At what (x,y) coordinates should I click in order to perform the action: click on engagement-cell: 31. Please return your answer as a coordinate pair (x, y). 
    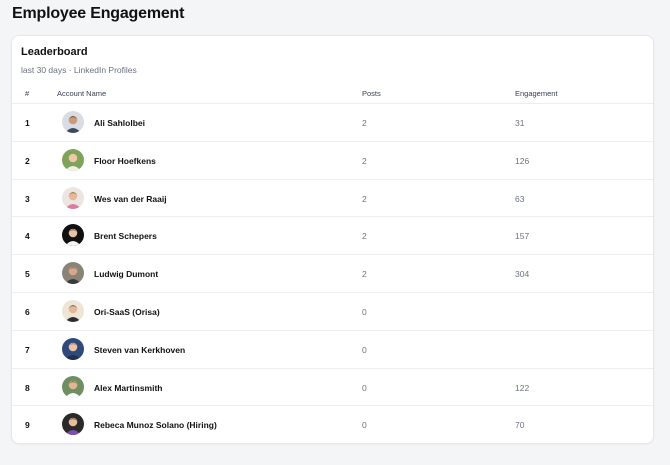
    Looking at the image, I should click on (520, 123).